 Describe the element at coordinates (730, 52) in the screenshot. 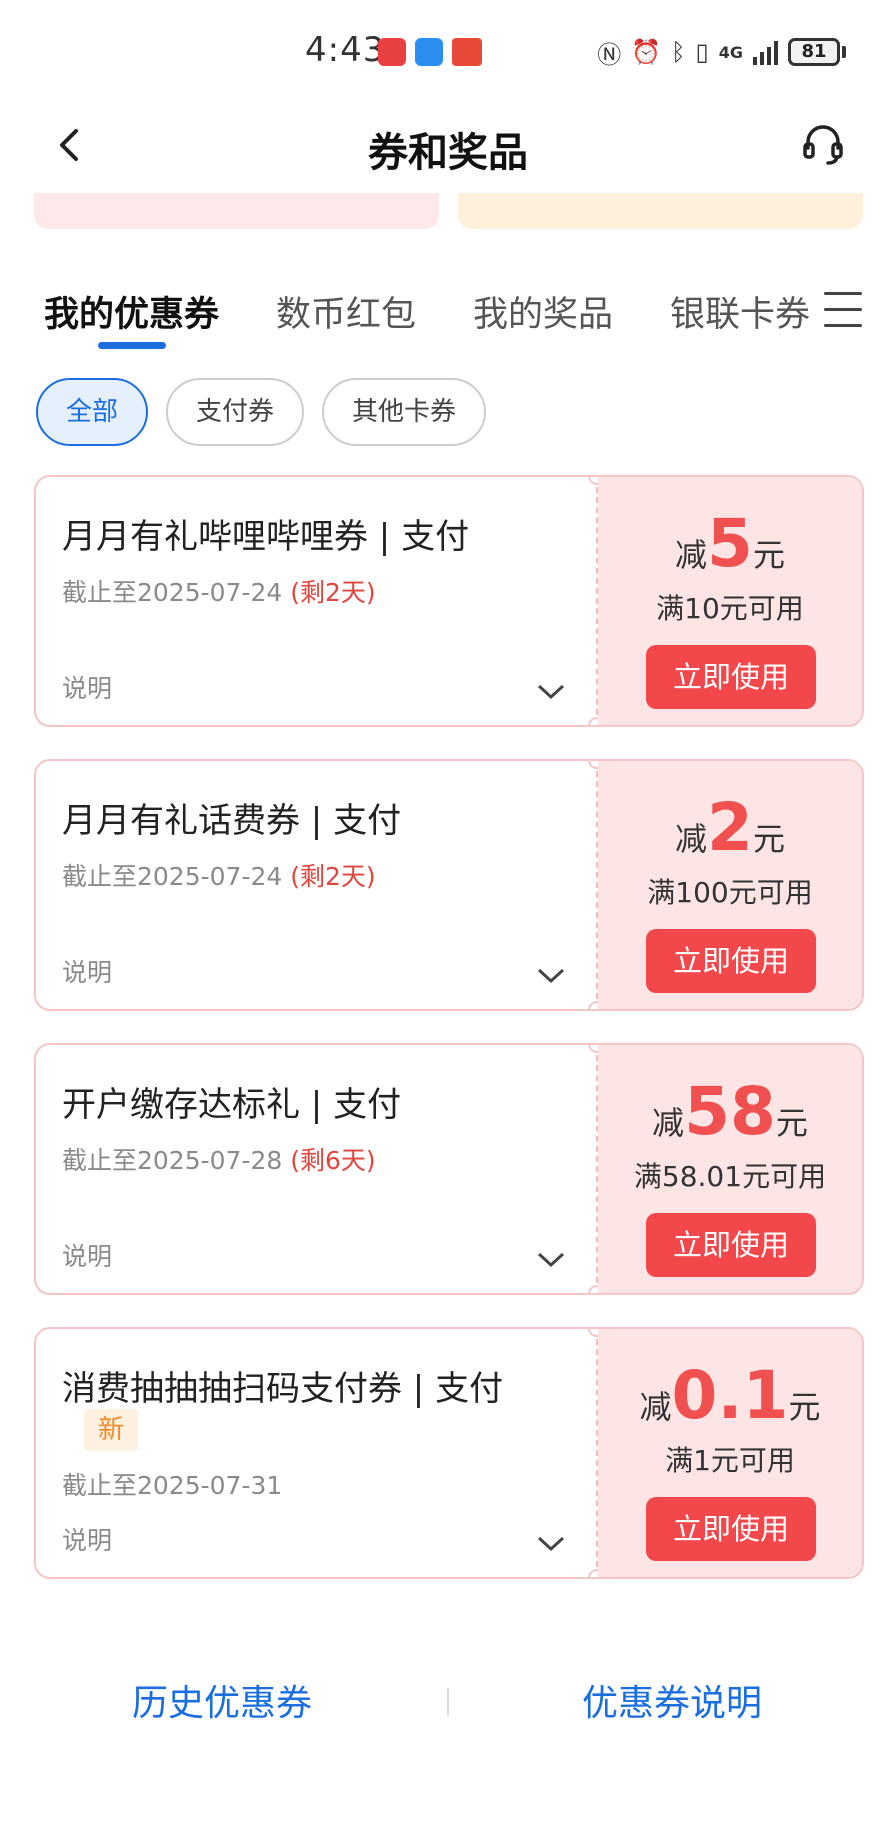

I see `network-type: 4G` at that location.